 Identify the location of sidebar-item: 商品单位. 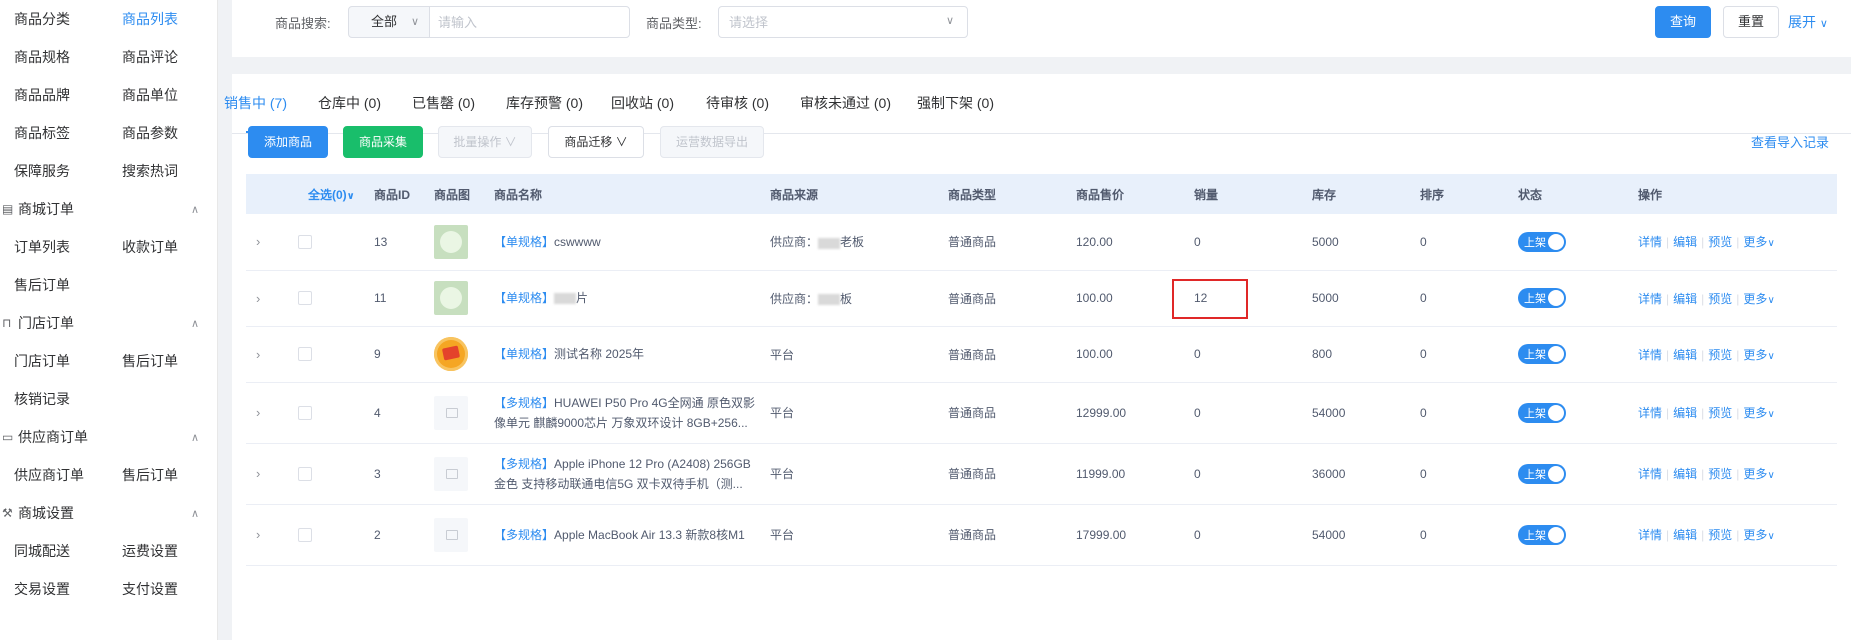
(176, 95).